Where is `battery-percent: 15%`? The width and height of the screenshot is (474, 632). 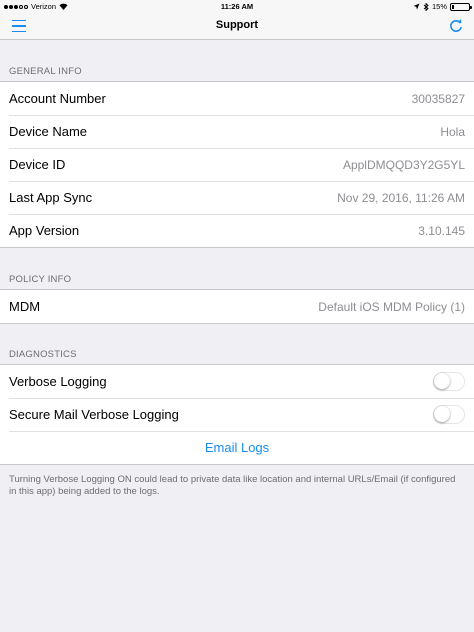
battery-percent: 15% is located at coordinates (439, 6).